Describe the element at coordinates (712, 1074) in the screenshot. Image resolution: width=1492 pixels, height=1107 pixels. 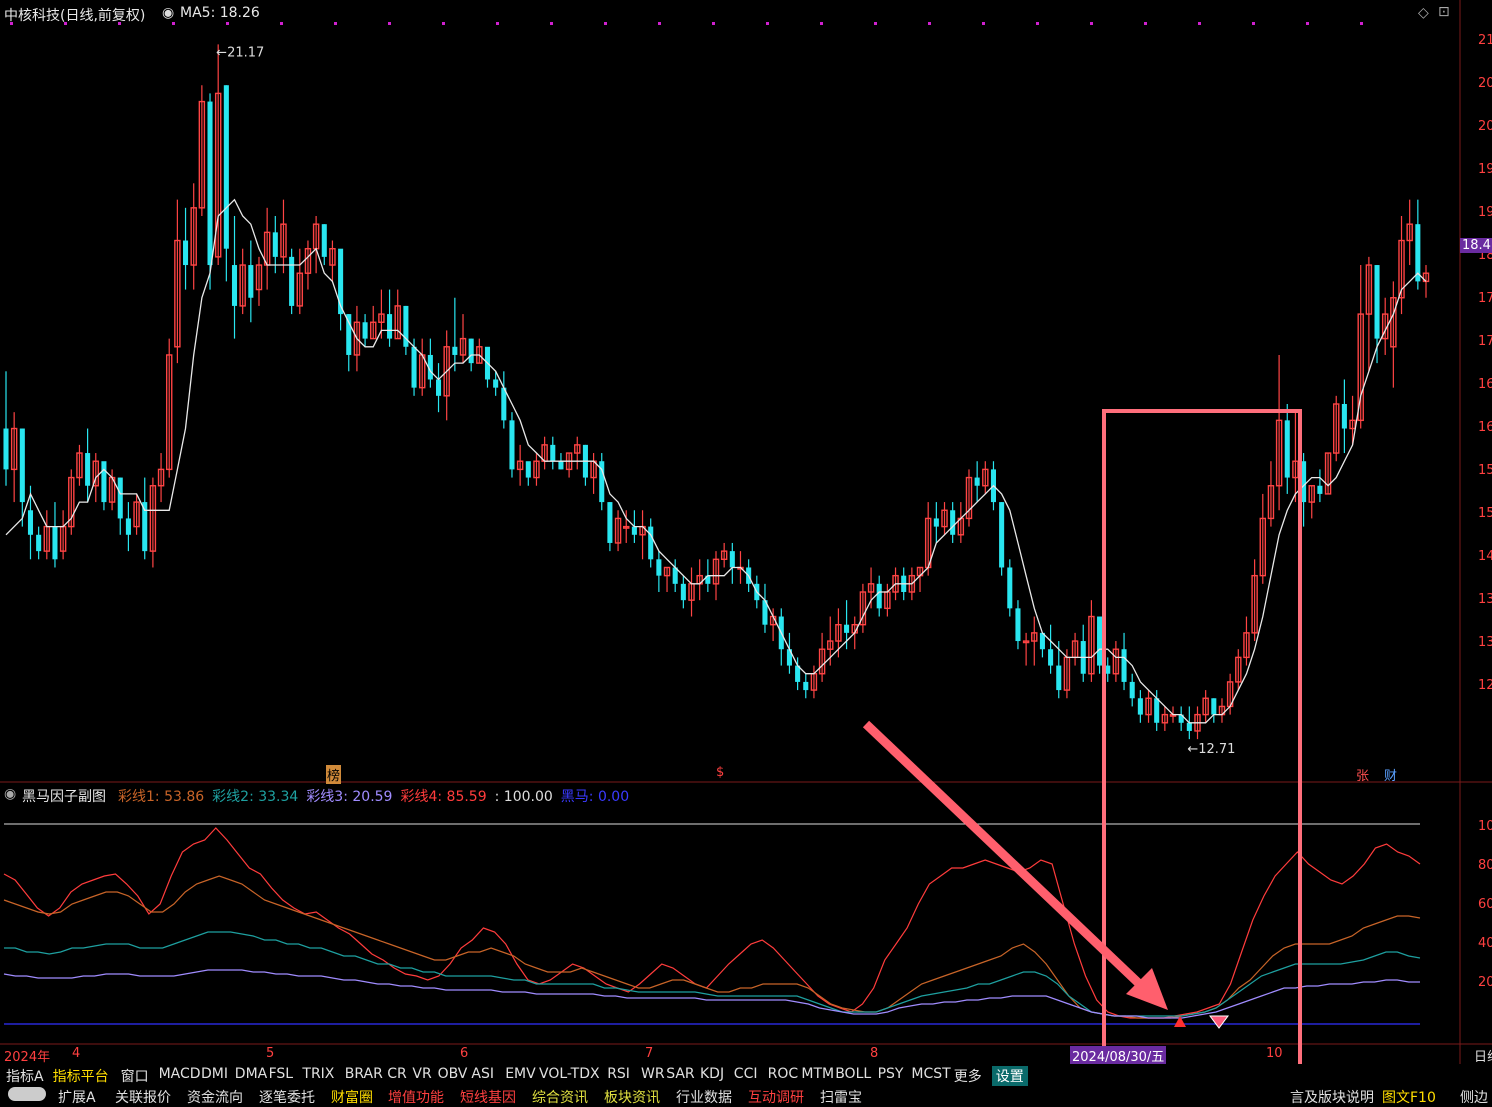
I see `tab-18: KDJ` at that location.